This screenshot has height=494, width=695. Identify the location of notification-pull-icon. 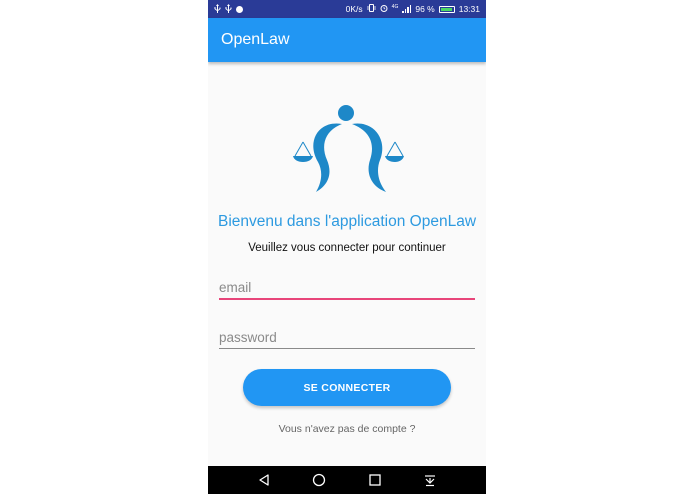
(430, 480).